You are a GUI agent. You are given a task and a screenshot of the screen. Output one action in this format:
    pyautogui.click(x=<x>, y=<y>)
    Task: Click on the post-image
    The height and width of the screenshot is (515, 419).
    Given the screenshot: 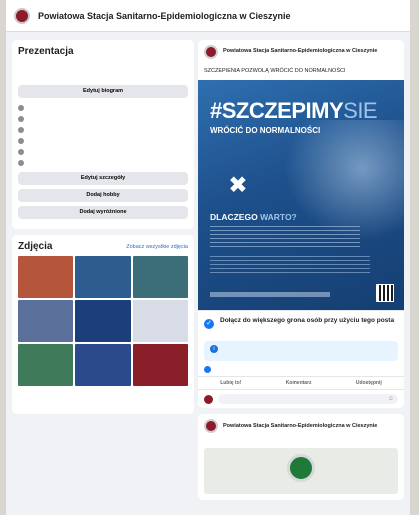 What is the action you would take?
    pyautogui.click(x=301, y=471)
    